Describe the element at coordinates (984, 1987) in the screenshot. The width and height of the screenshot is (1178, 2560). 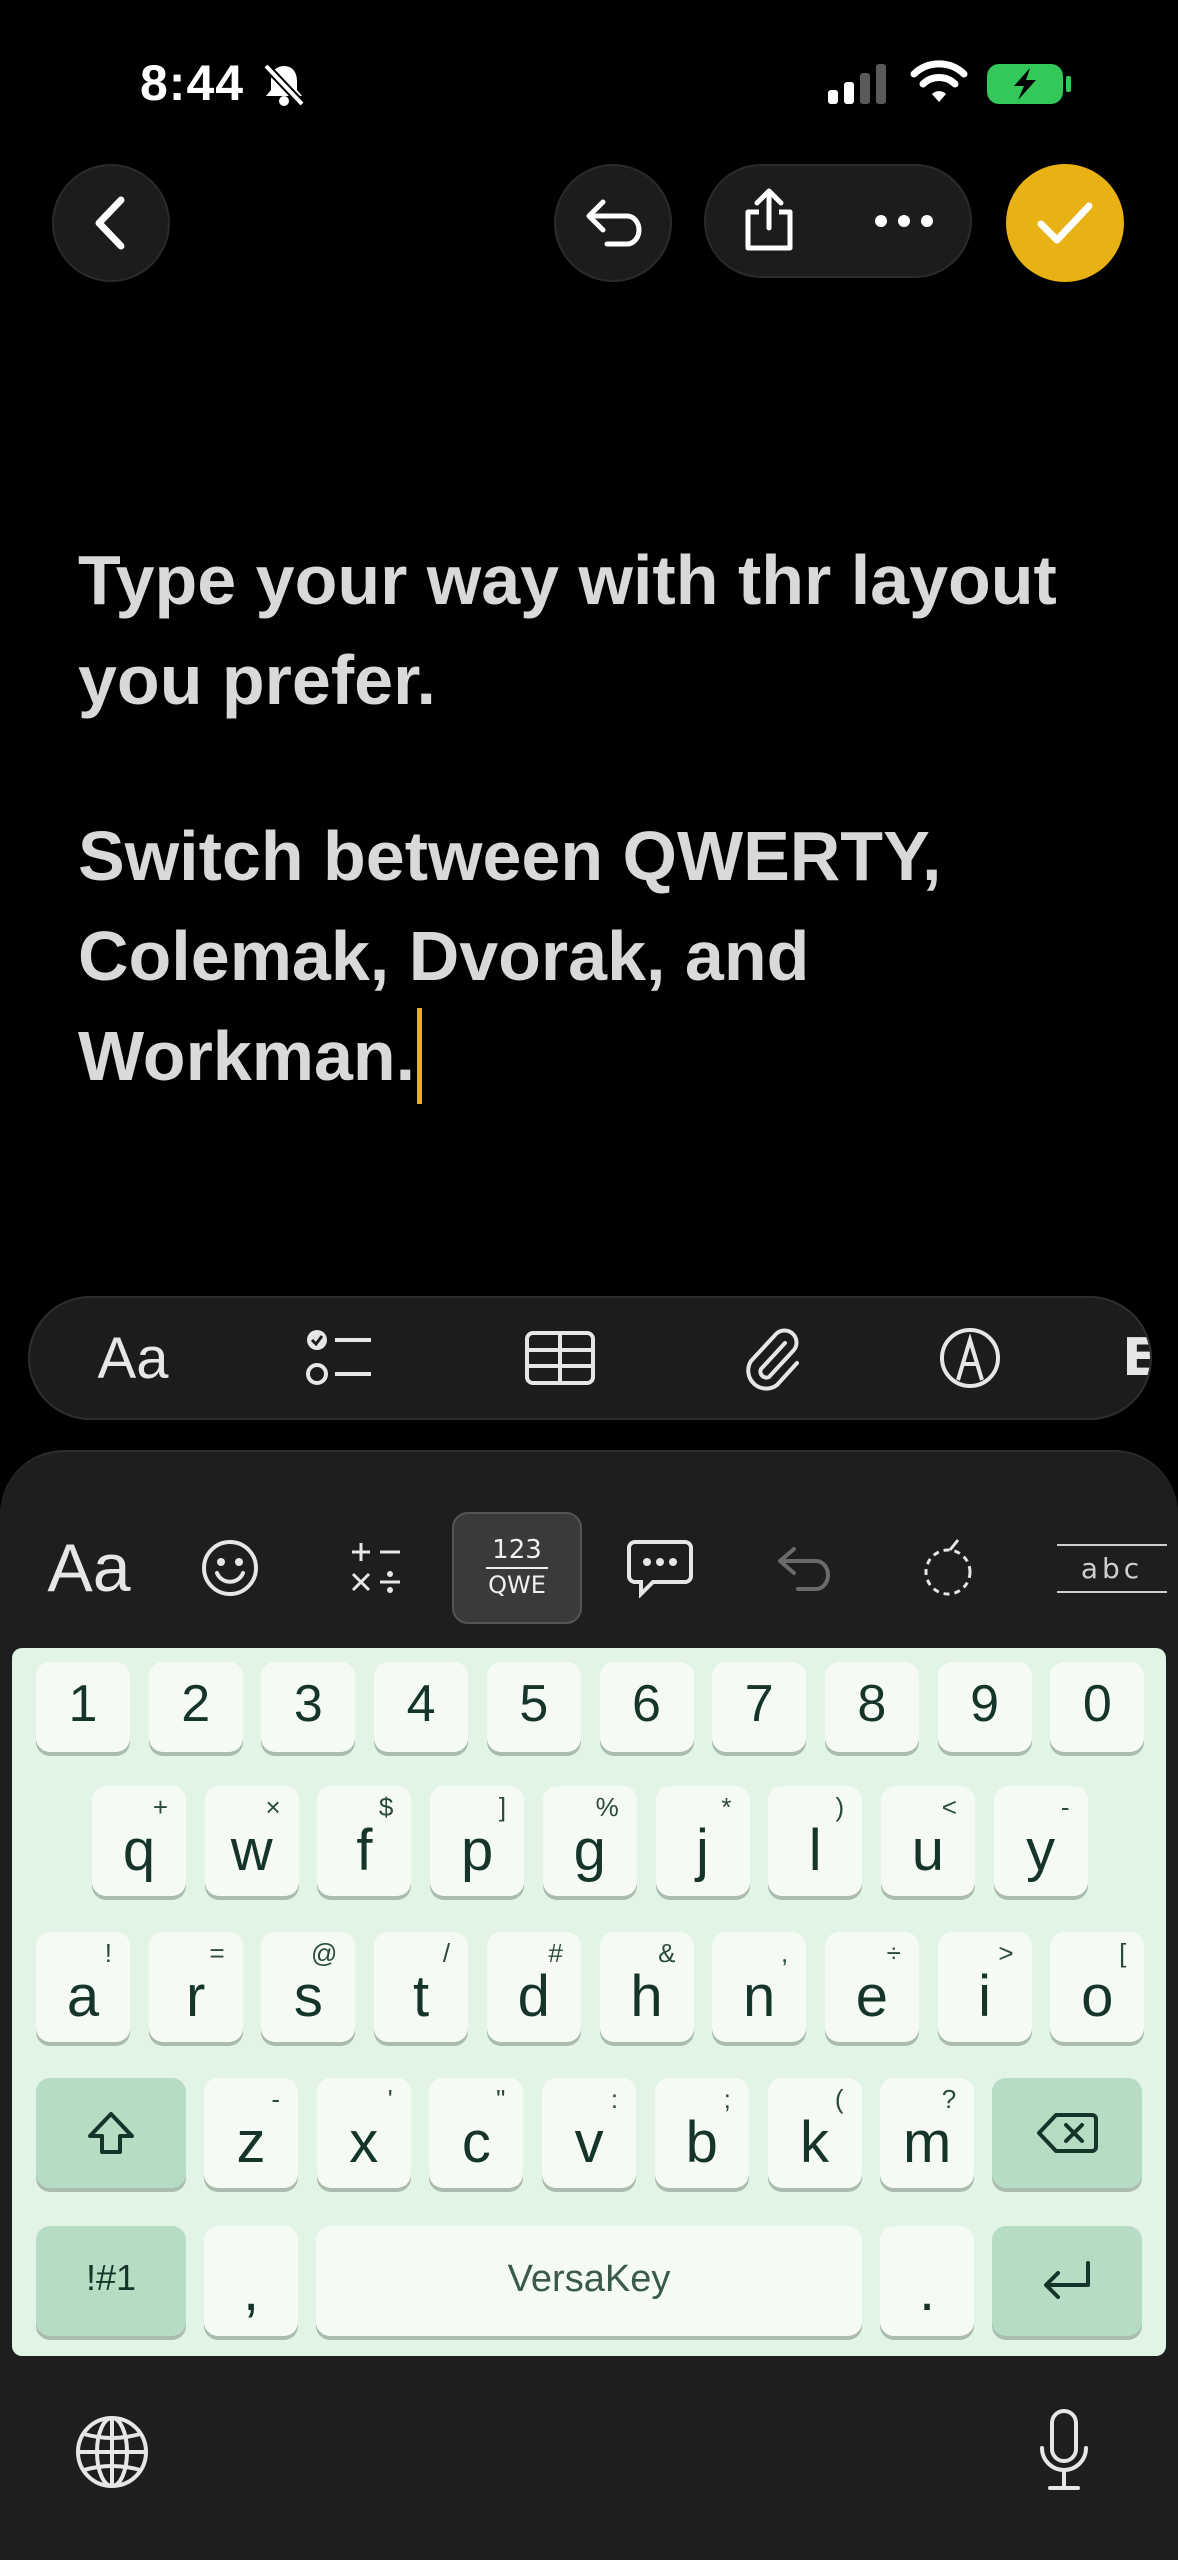
I see `key-i: i >` at that location.